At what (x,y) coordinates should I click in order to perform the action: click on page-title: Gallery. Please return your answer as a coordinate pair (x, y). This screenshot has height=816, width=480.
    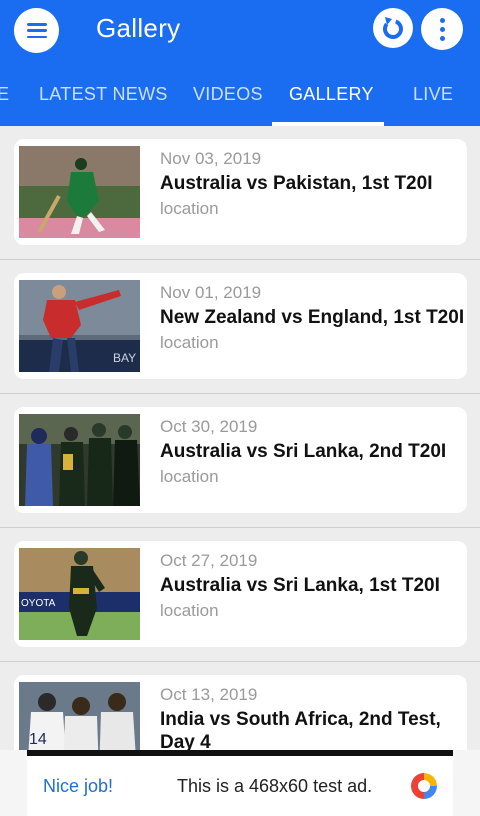
    Looking at the image, I should click on (138, 28).